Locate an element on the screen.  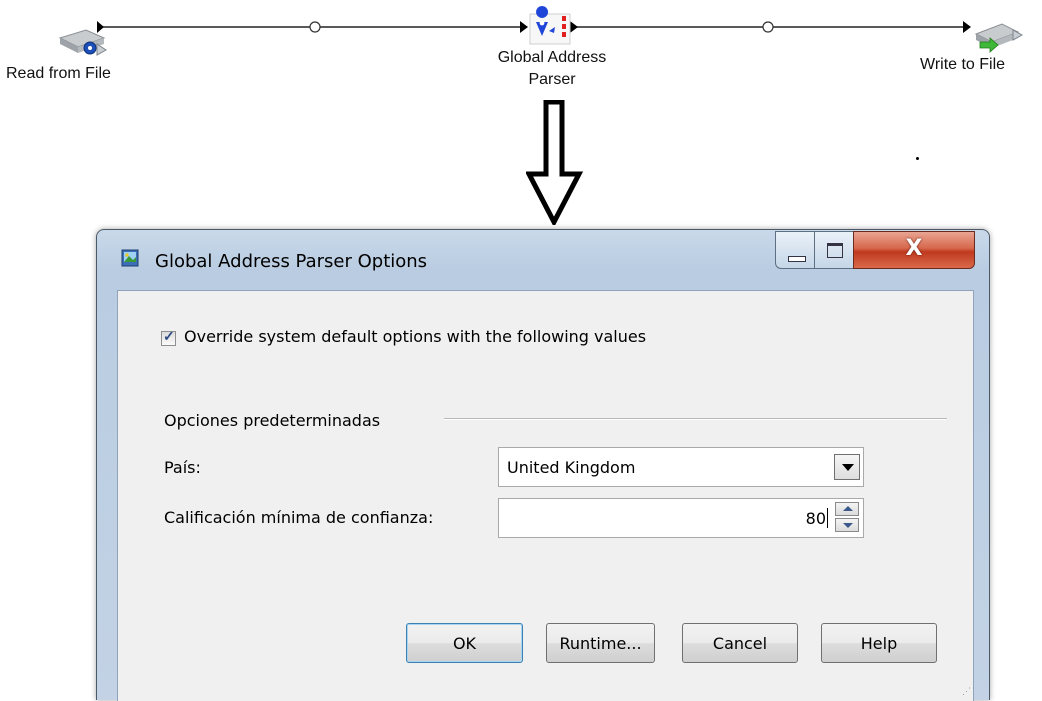
checkmark-icon: ✓ is located at coordinates (169, 336).